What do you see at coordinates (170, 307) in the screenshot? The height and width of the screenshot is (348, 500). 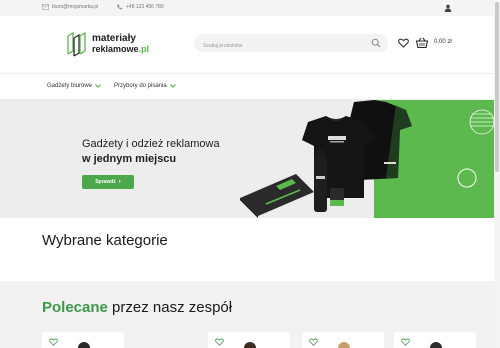 I see `featured-title-rest: przez nasz zespół` at bounding box center [170, 307].